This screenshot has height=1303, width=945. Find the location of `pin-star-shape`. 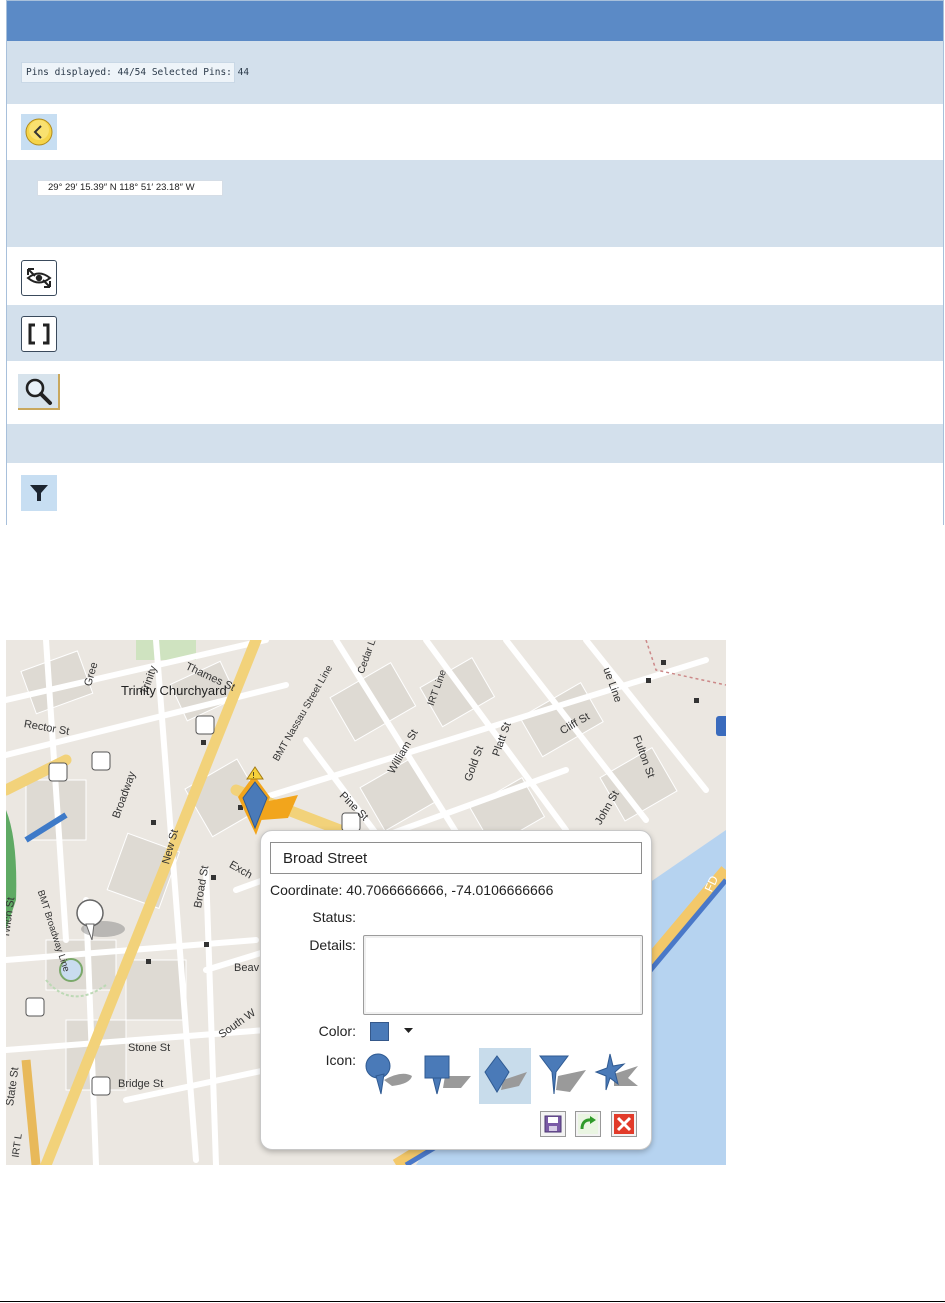

pin-star-shape is located at coordinates (616, 1072).